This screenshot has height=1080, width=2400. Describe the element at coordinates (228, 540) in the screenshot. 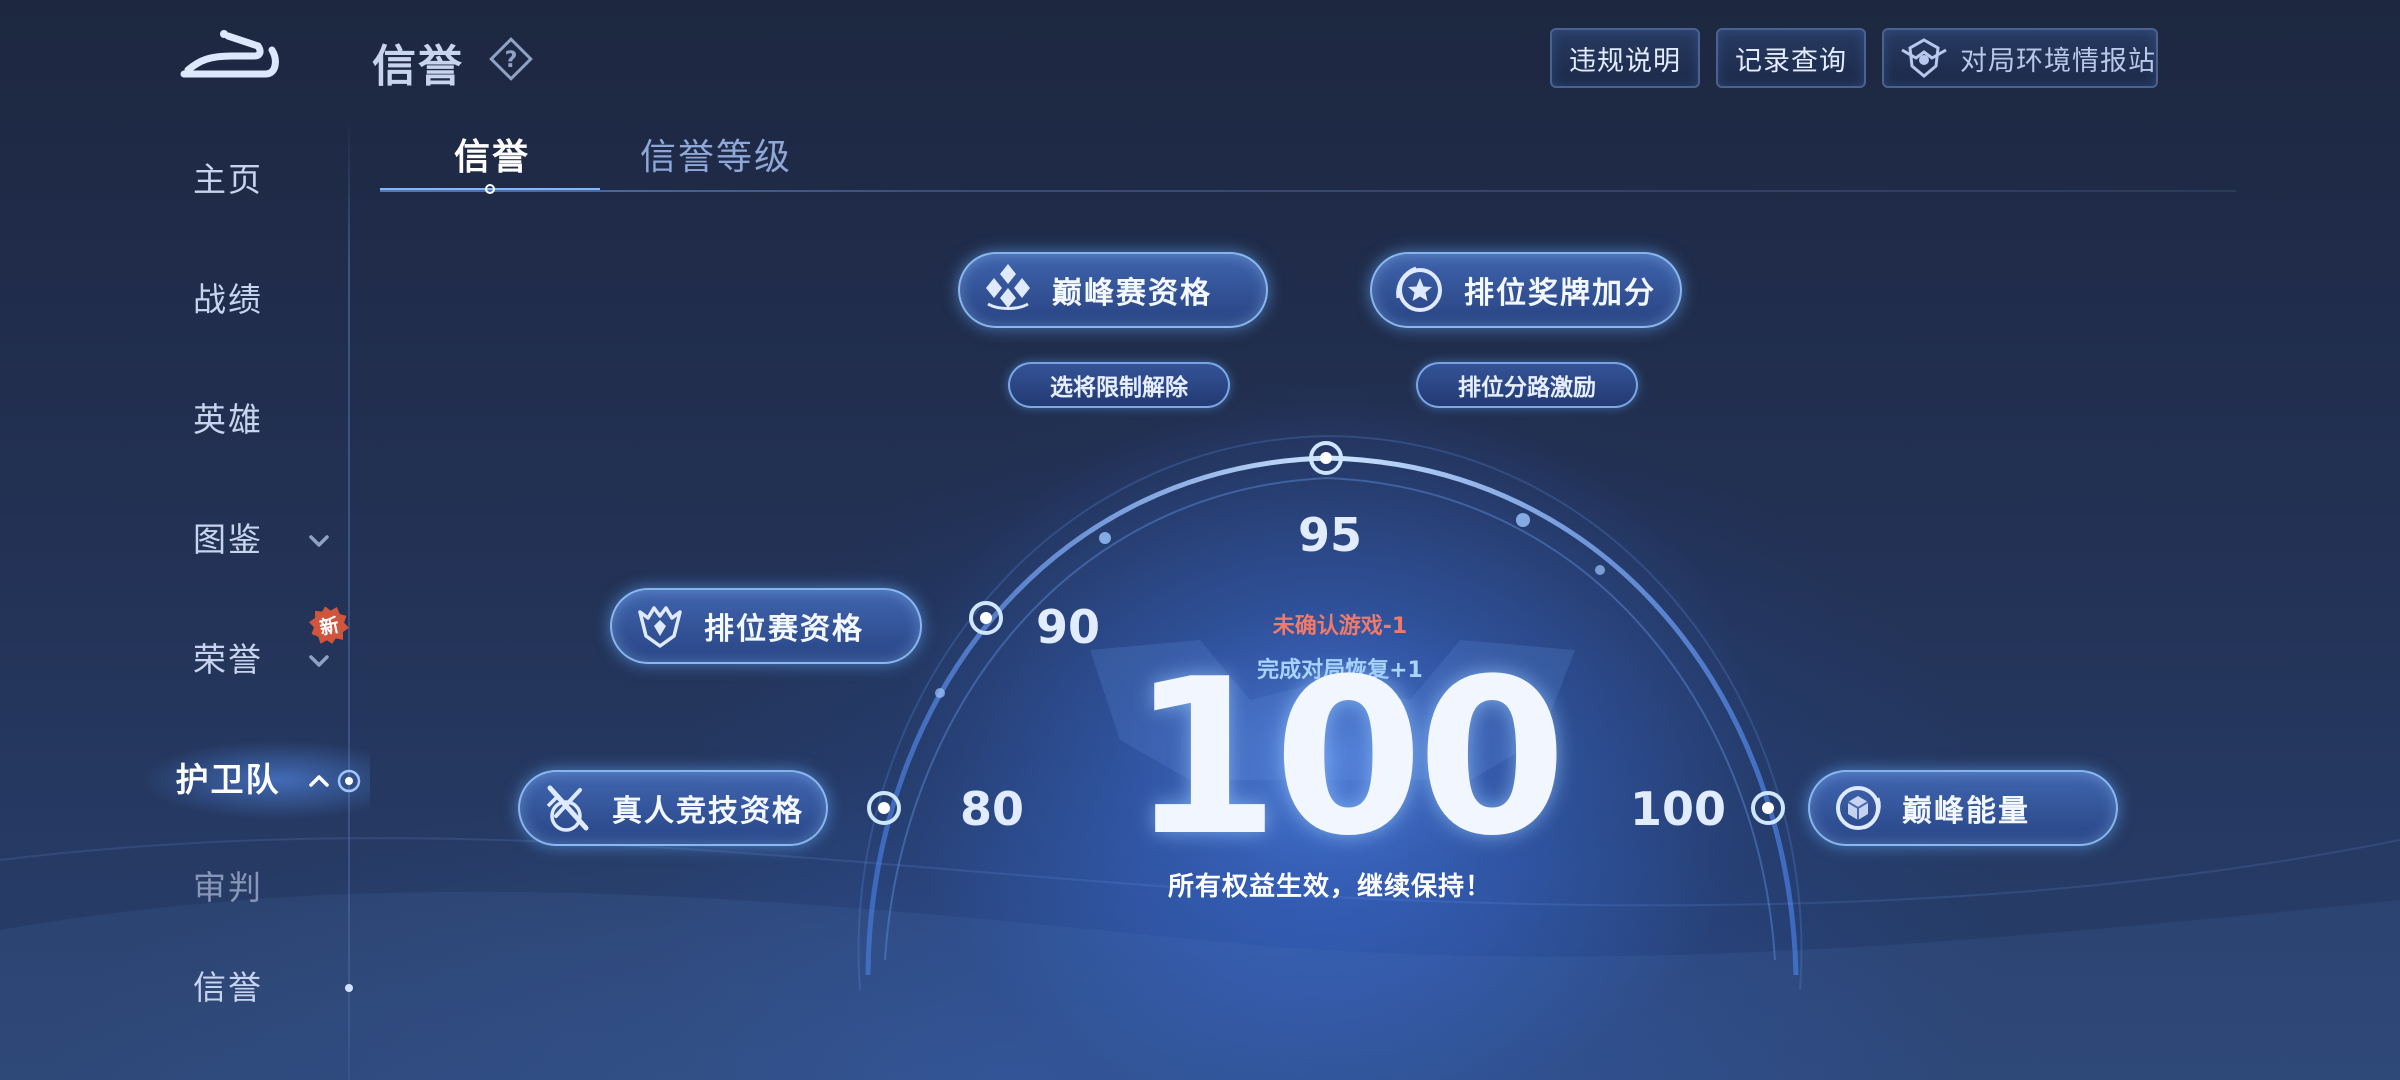

I see `sidebar-item-codex: 图鉴` at that location.